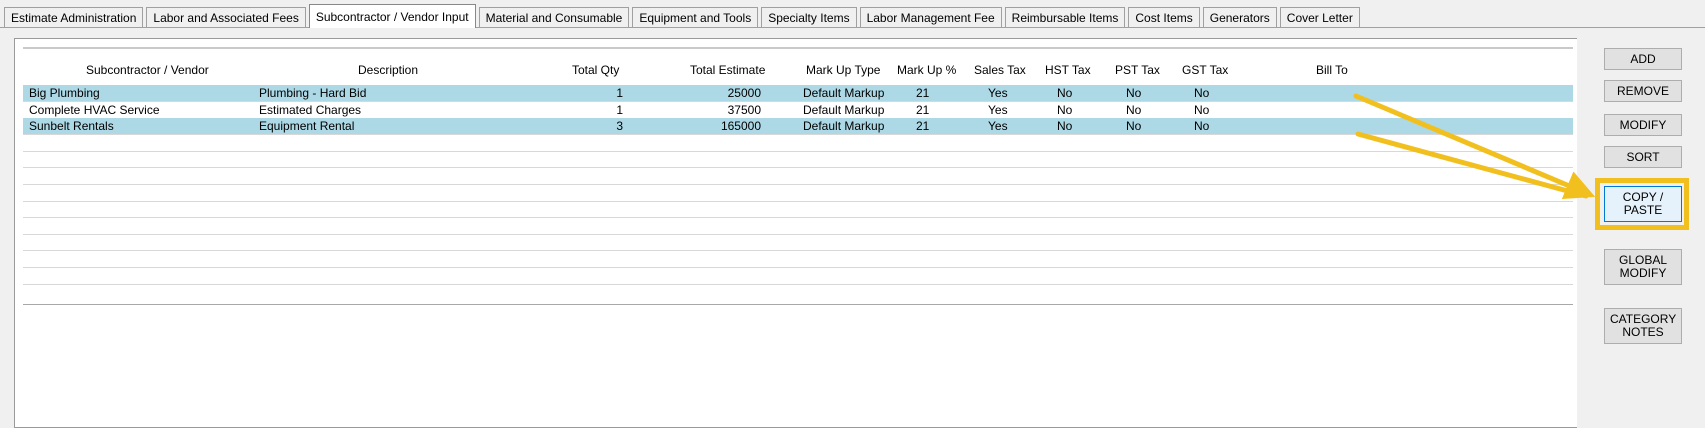 This screenshot has height=428, width=1705. What do you see at coordinates (619, 126) in the screenshot?
I see `cell-qty: 3` at bounding box center [619, 126].